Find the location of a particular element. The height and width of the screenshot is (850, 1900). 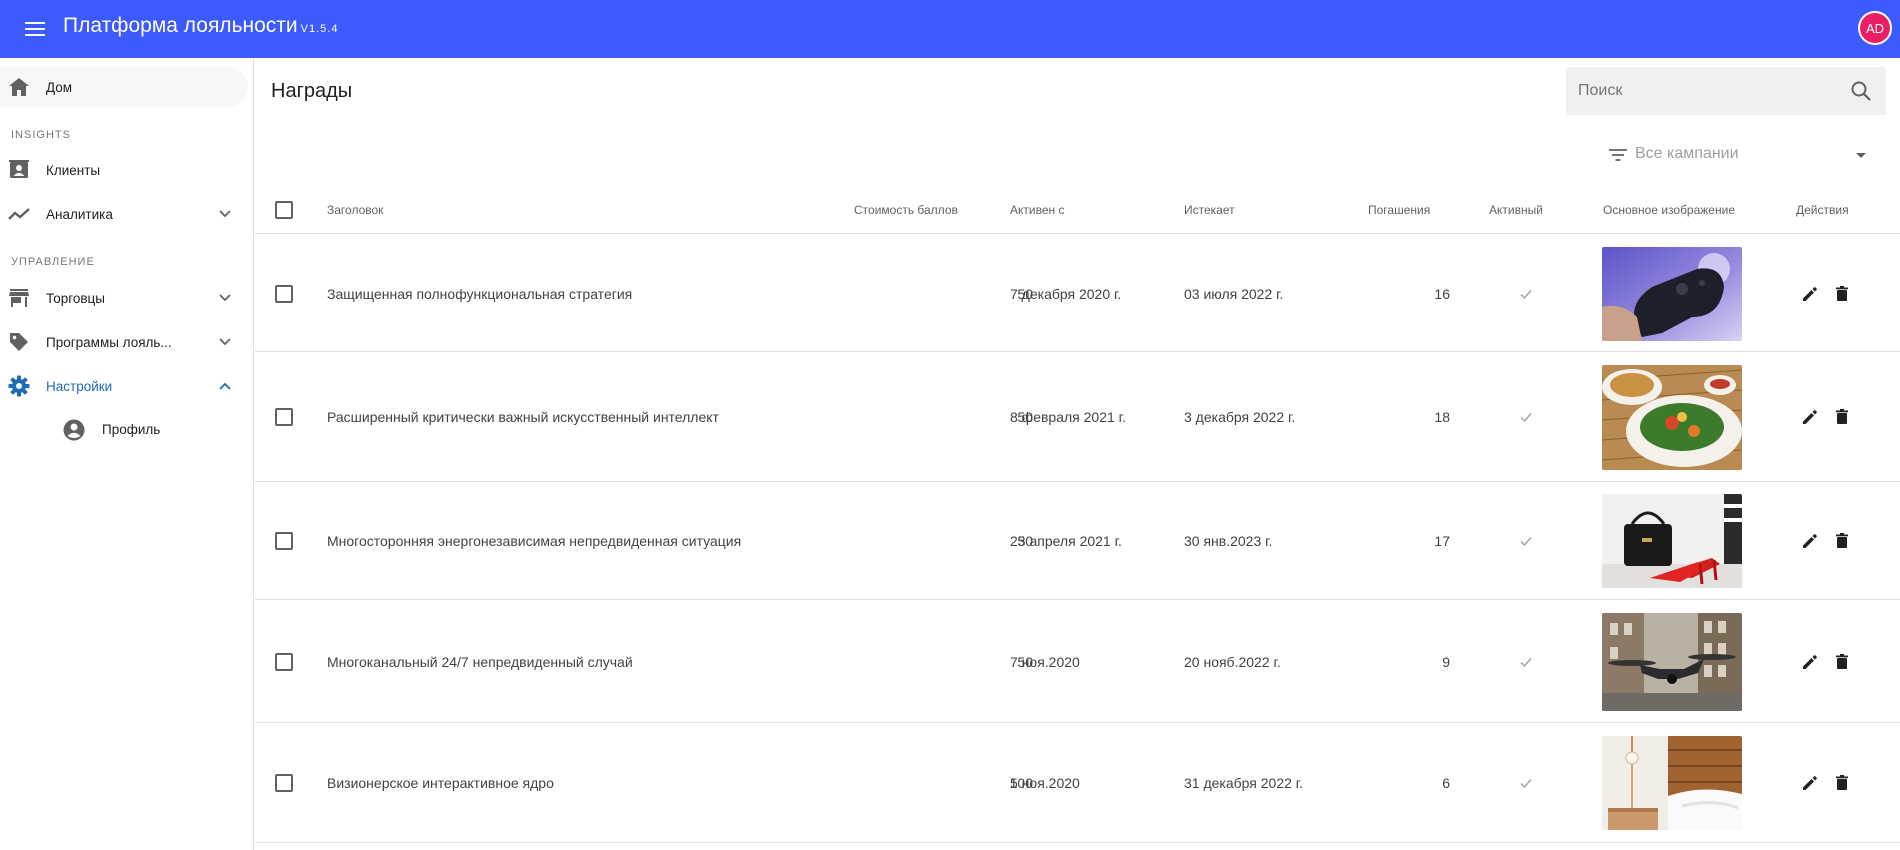

drone-image is located at coordinates (1672, 661).